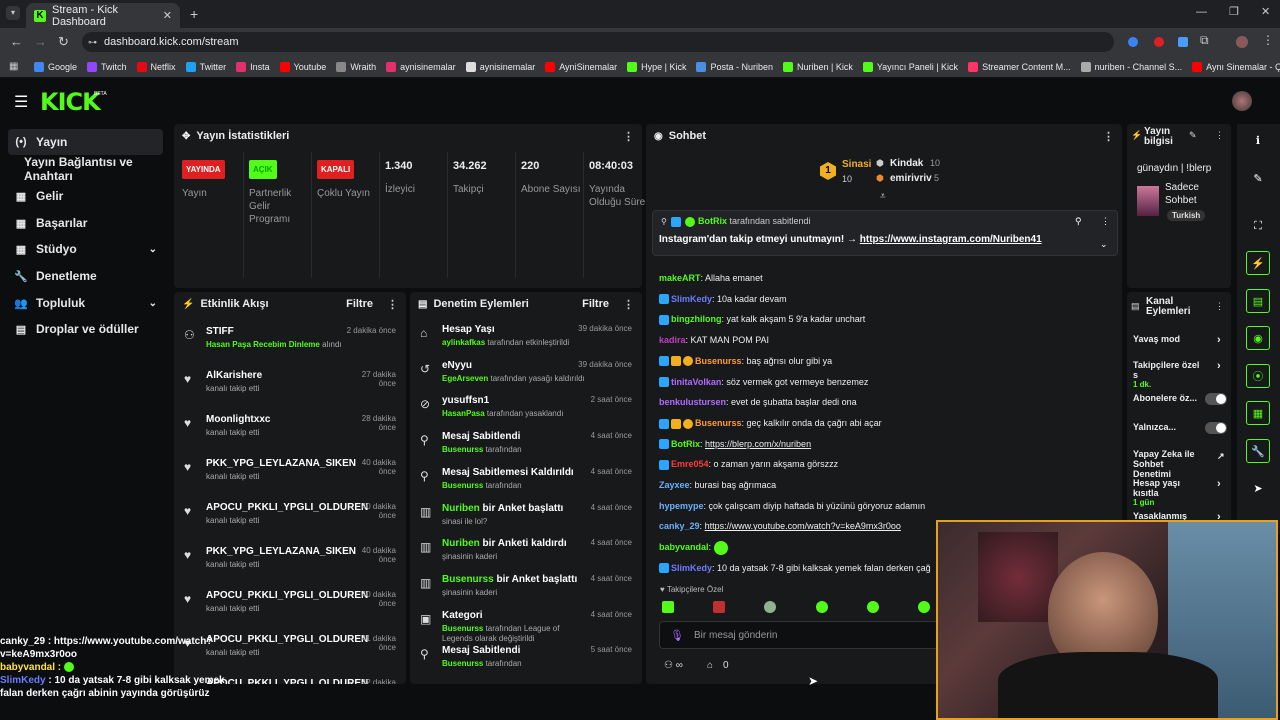 Image resolution: width=1280 pixels, height=720 pixels. I want to click on bookmark-item: Insta, so click(253, 66).